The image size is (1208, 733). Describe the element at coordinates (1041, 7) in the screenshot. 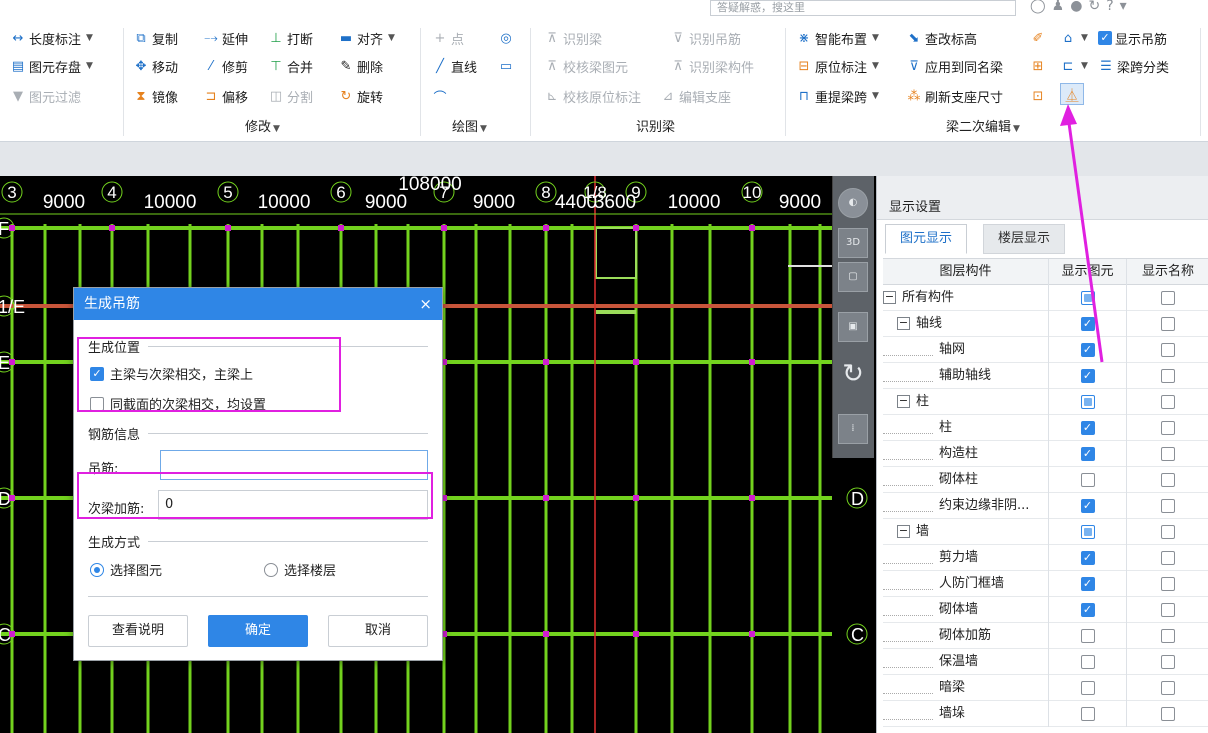

I see `user-icon: ◯` at that location.